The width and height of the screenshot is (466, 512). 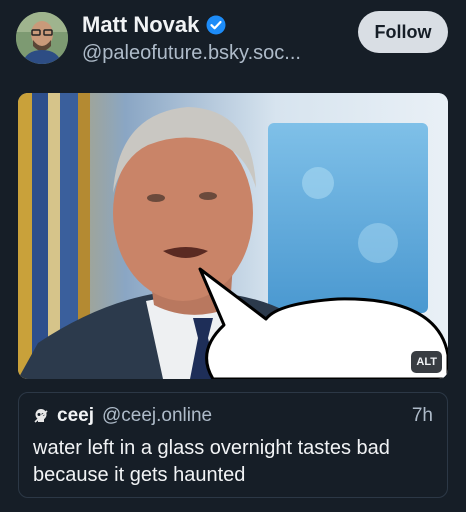 I want to click on quoted-author-name: ceej, so click(x=75, y=416).